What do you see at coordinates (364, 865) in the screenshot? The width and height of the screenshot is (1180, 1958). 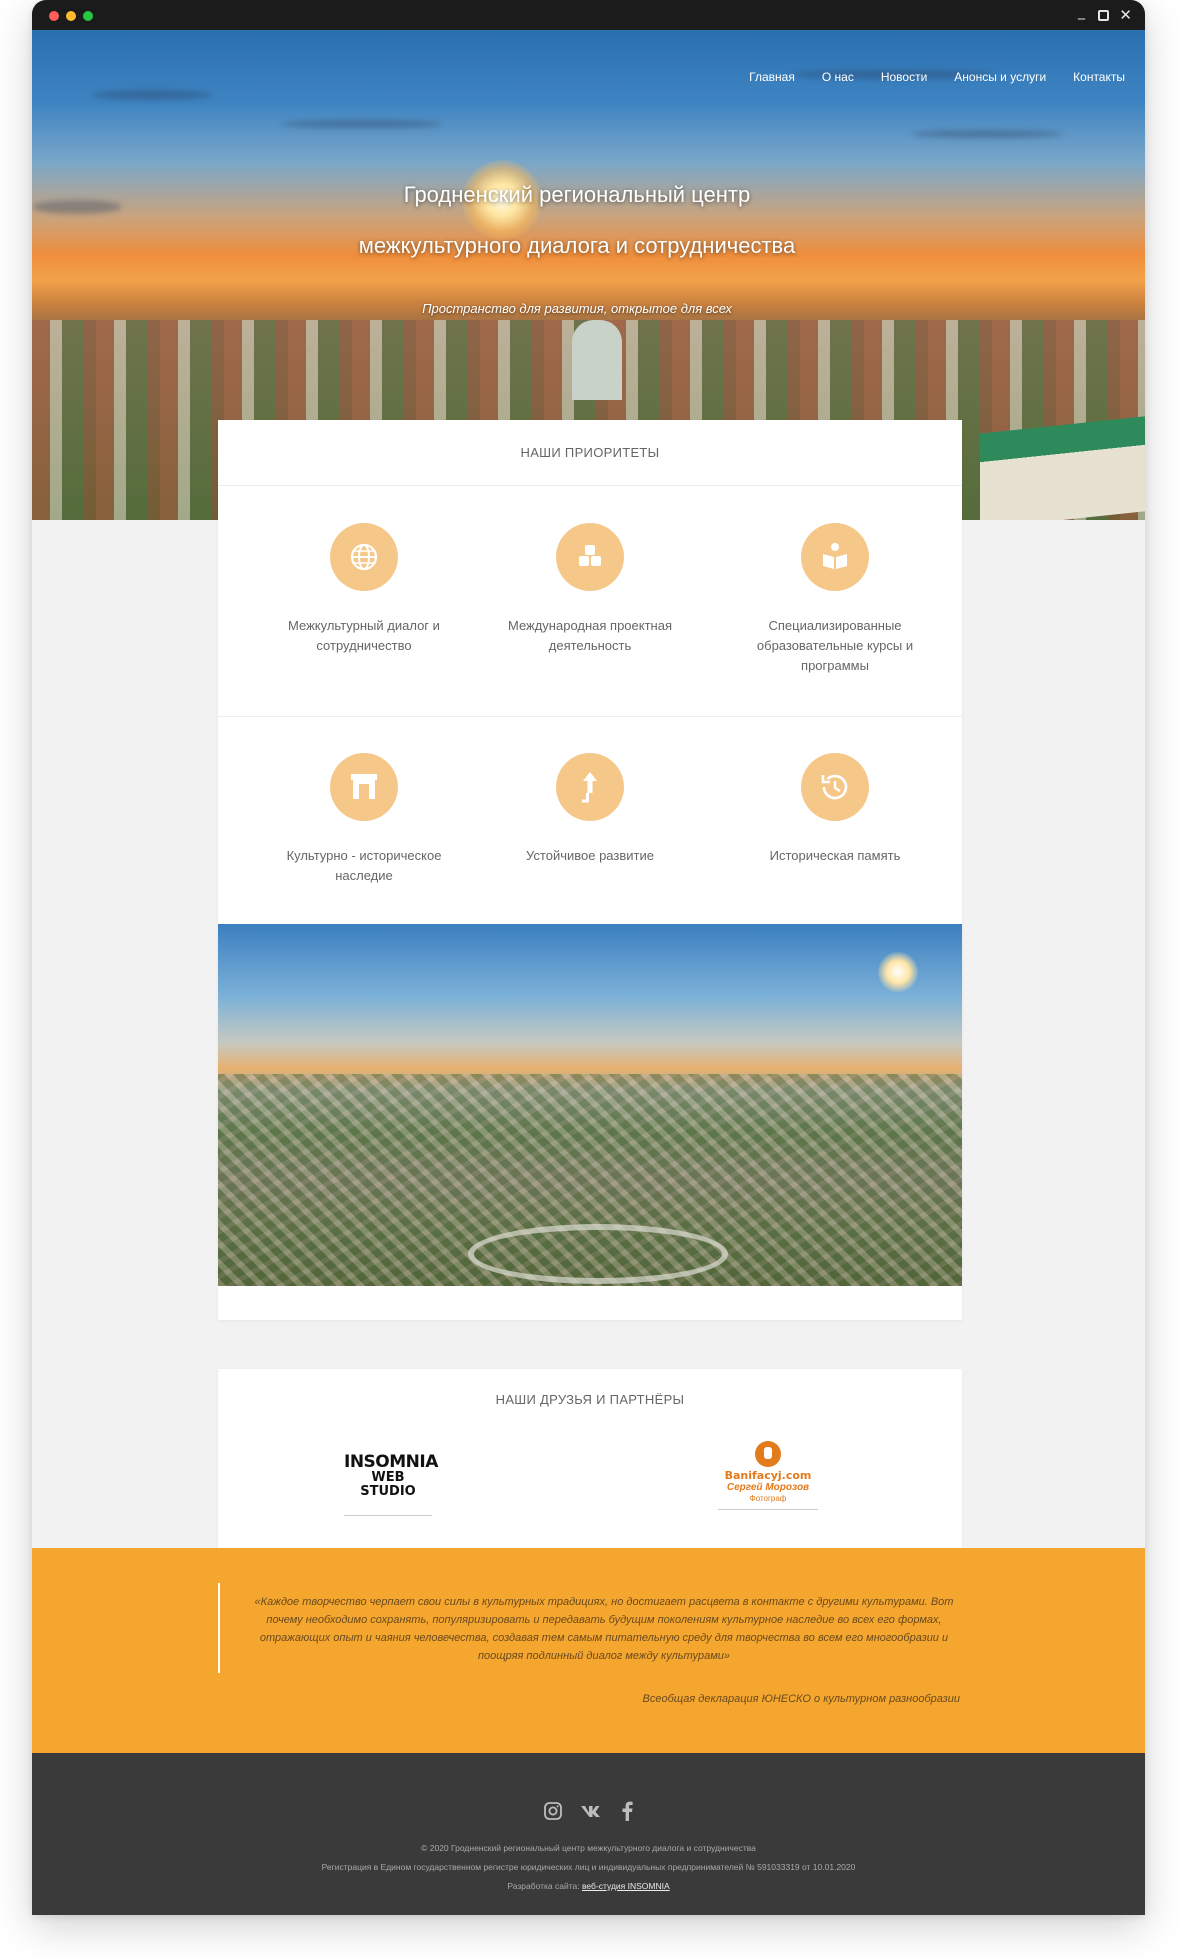 I see `priority-label: Культурно - историческое наследие` at bounding box center [364, 865].